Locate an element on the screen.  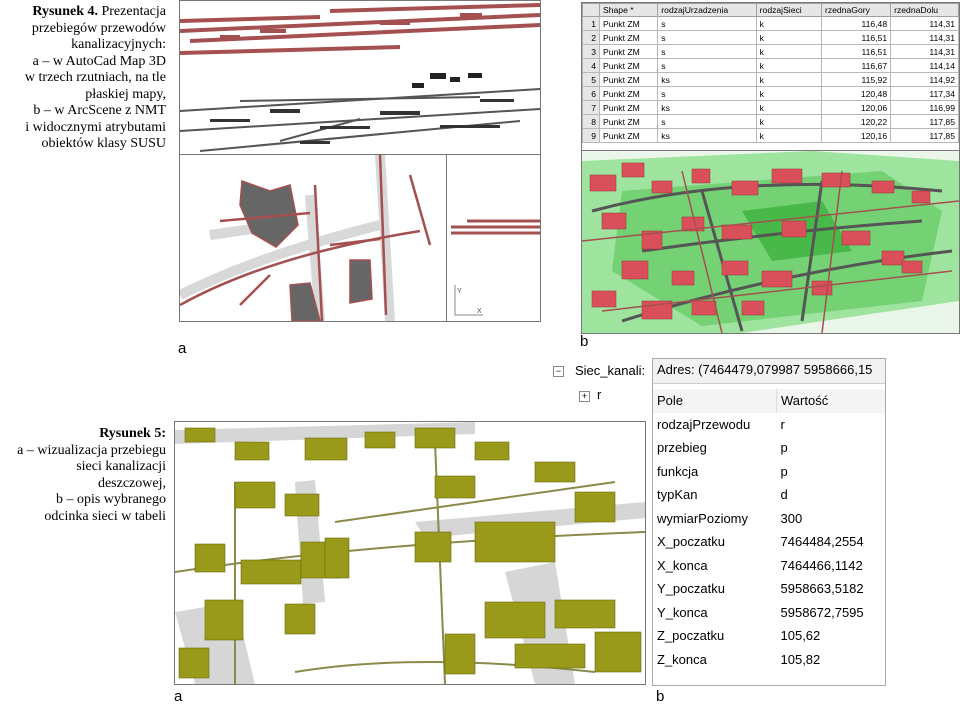
row-number: 8 is located at coordinates (591, 121).